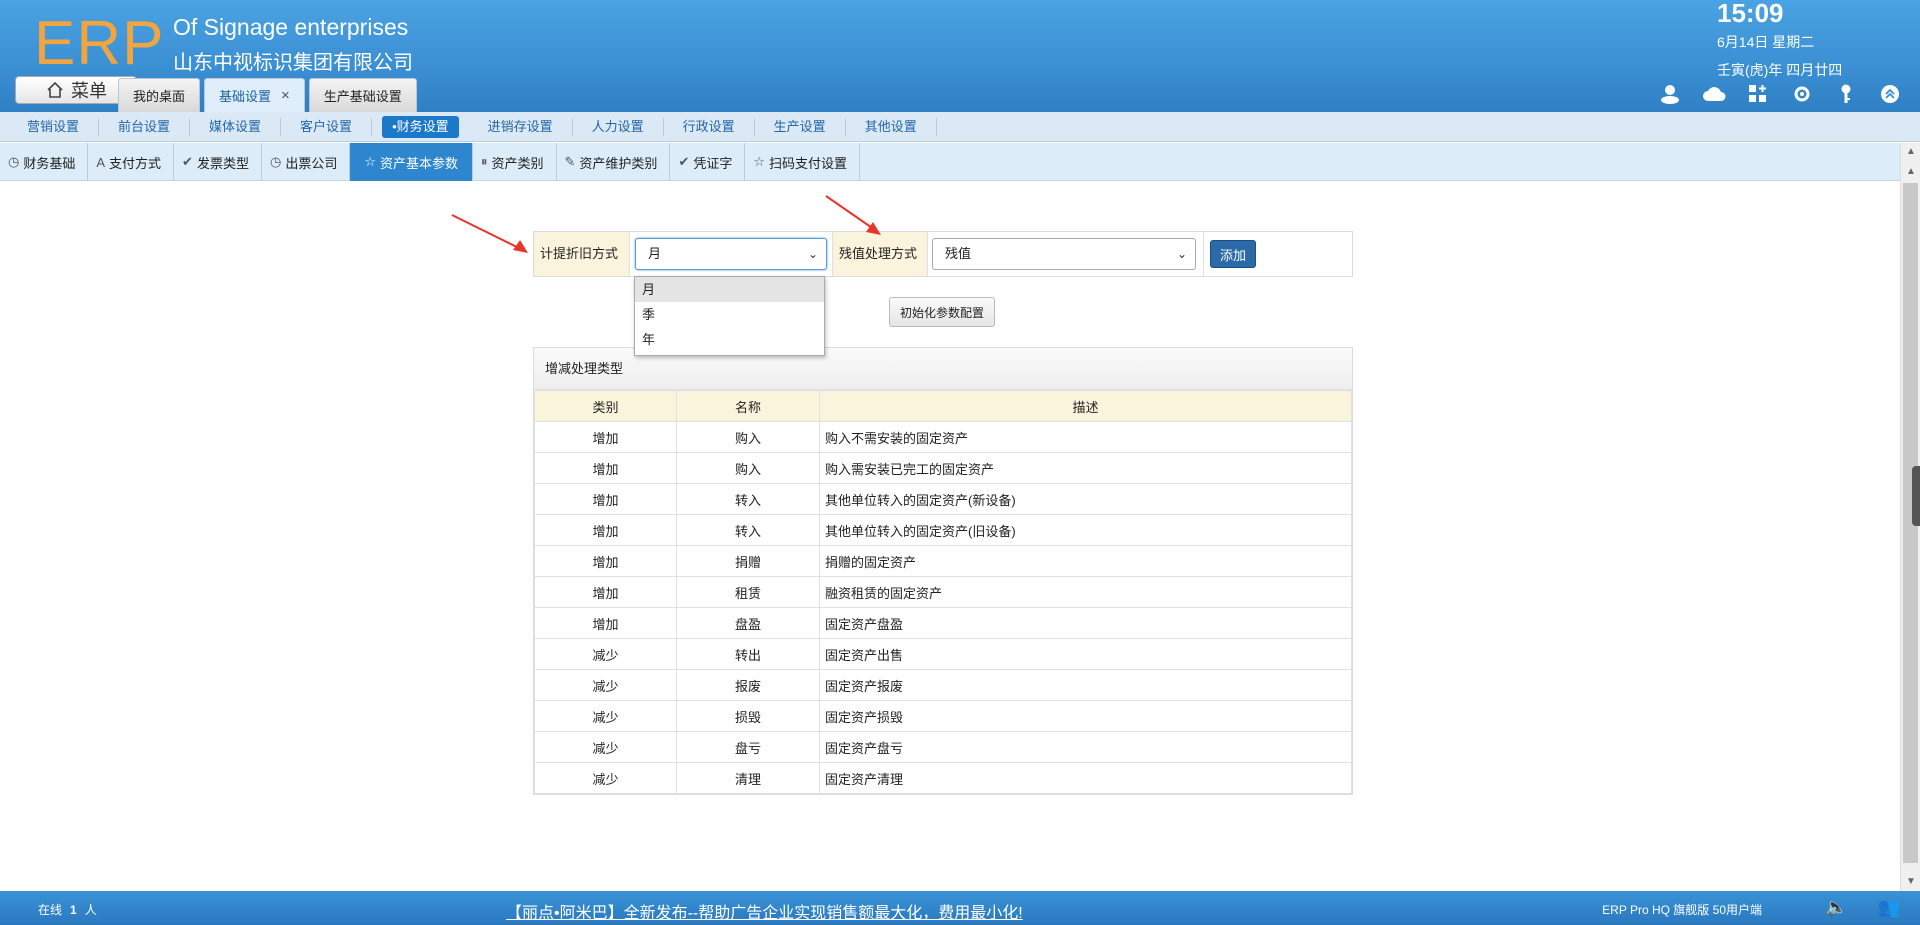 The image size is (1920, 925). I want to click on pencil-icon: ✎, so click(570, 161).